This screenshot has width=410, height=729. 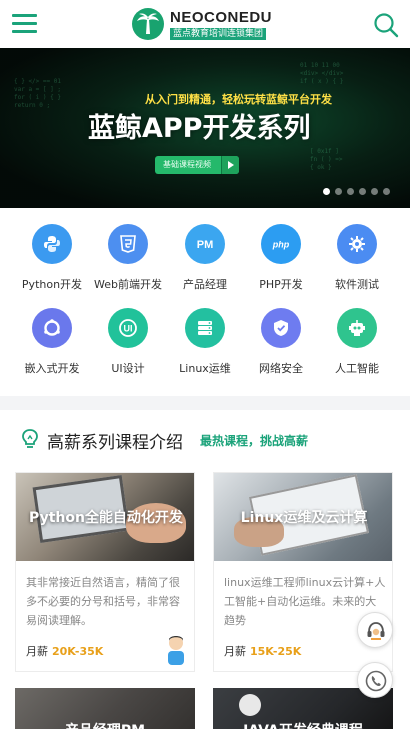 I want to click on course-card-salary: 月薪 20K-35K, so click(x=64, y=651).